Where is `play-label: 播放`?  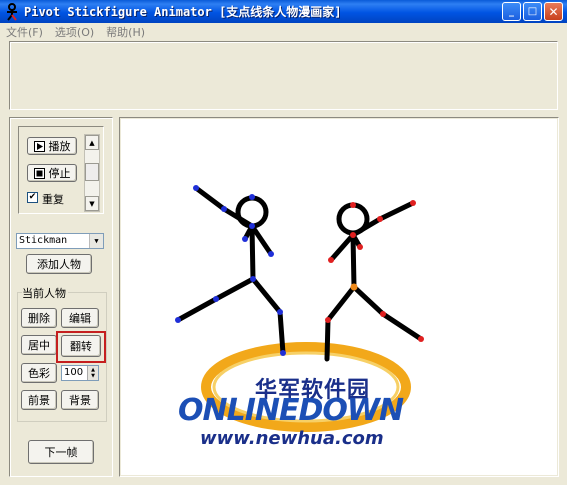
play-label: 播放 is located at coordinates (59, 146).